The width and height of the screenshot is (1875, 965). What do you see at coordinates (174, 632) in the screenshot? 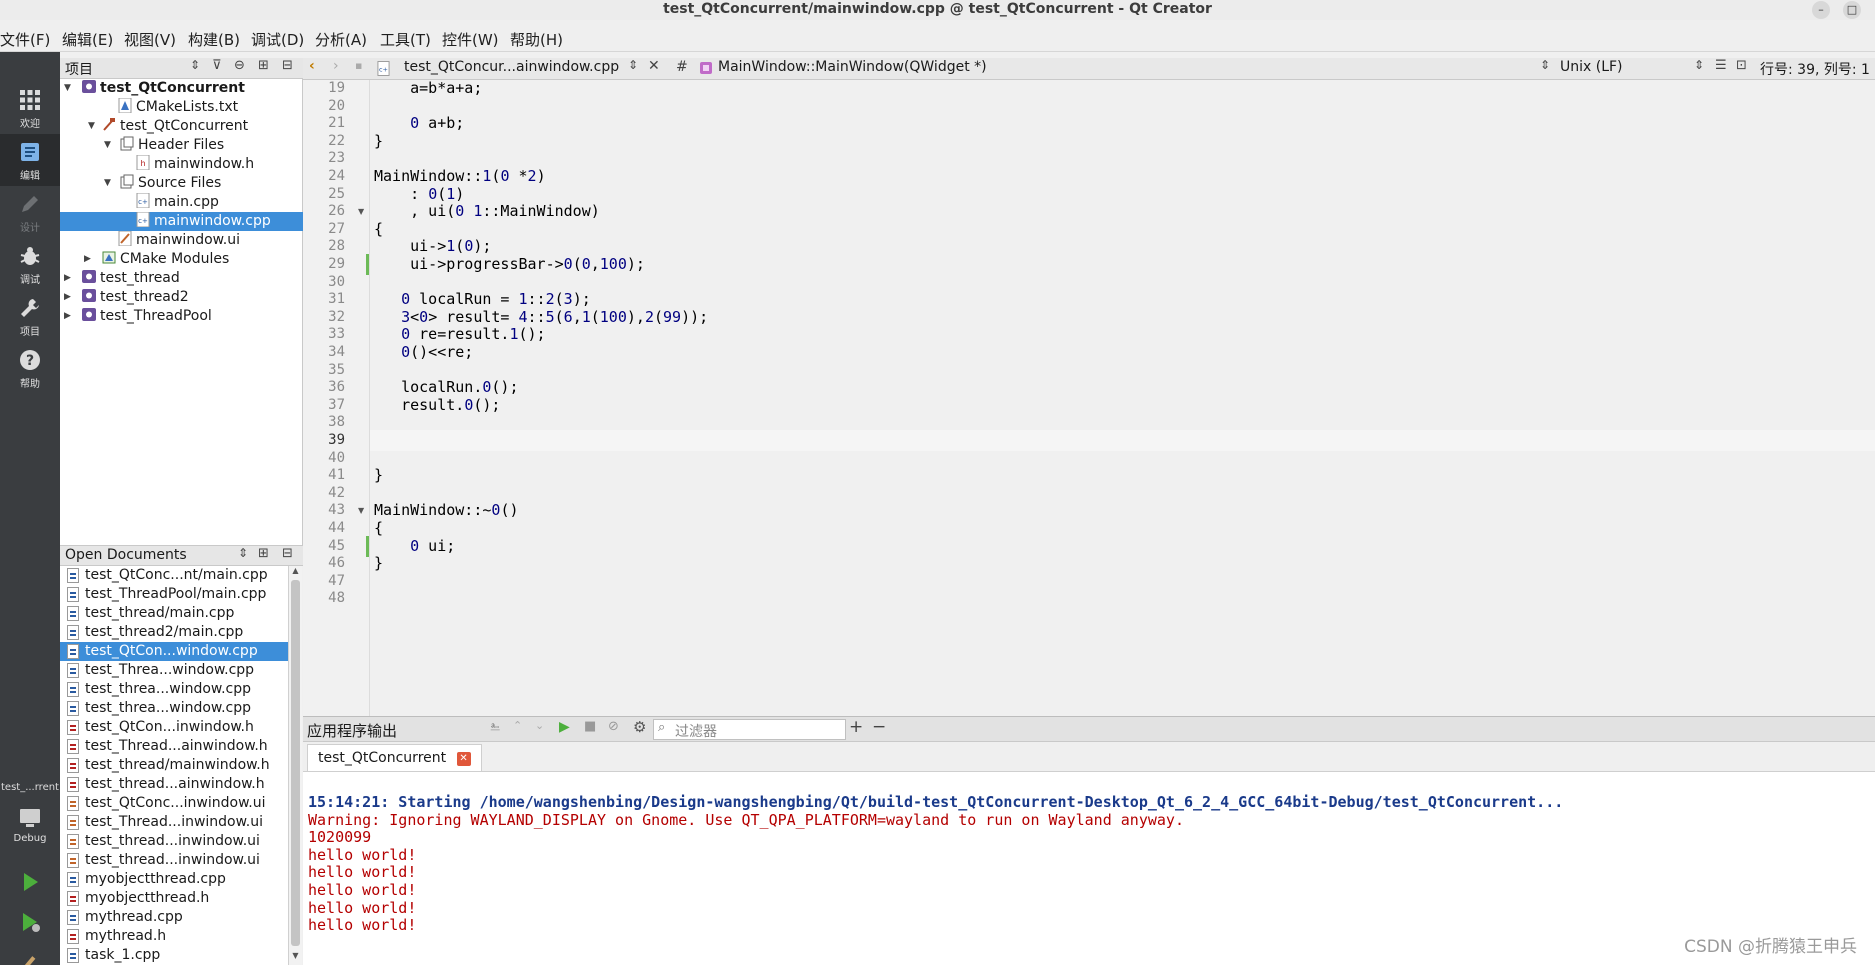
I see `open-document-item: test_thread2/main.cpp` at bounding box center [174, 632].